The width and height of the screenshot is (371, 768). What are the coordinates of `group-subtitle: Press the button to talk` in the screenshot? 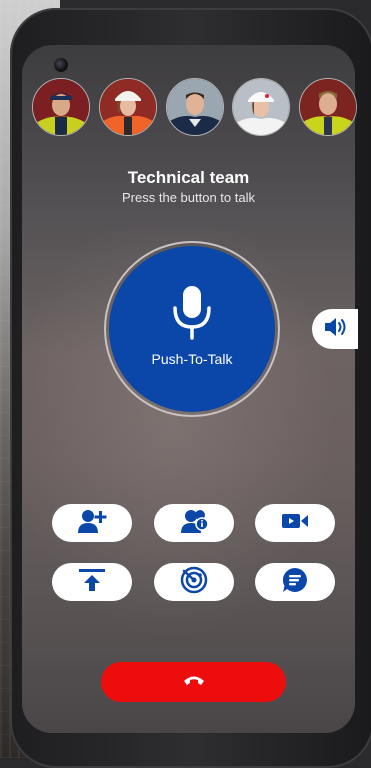 It's located at (188, 197).